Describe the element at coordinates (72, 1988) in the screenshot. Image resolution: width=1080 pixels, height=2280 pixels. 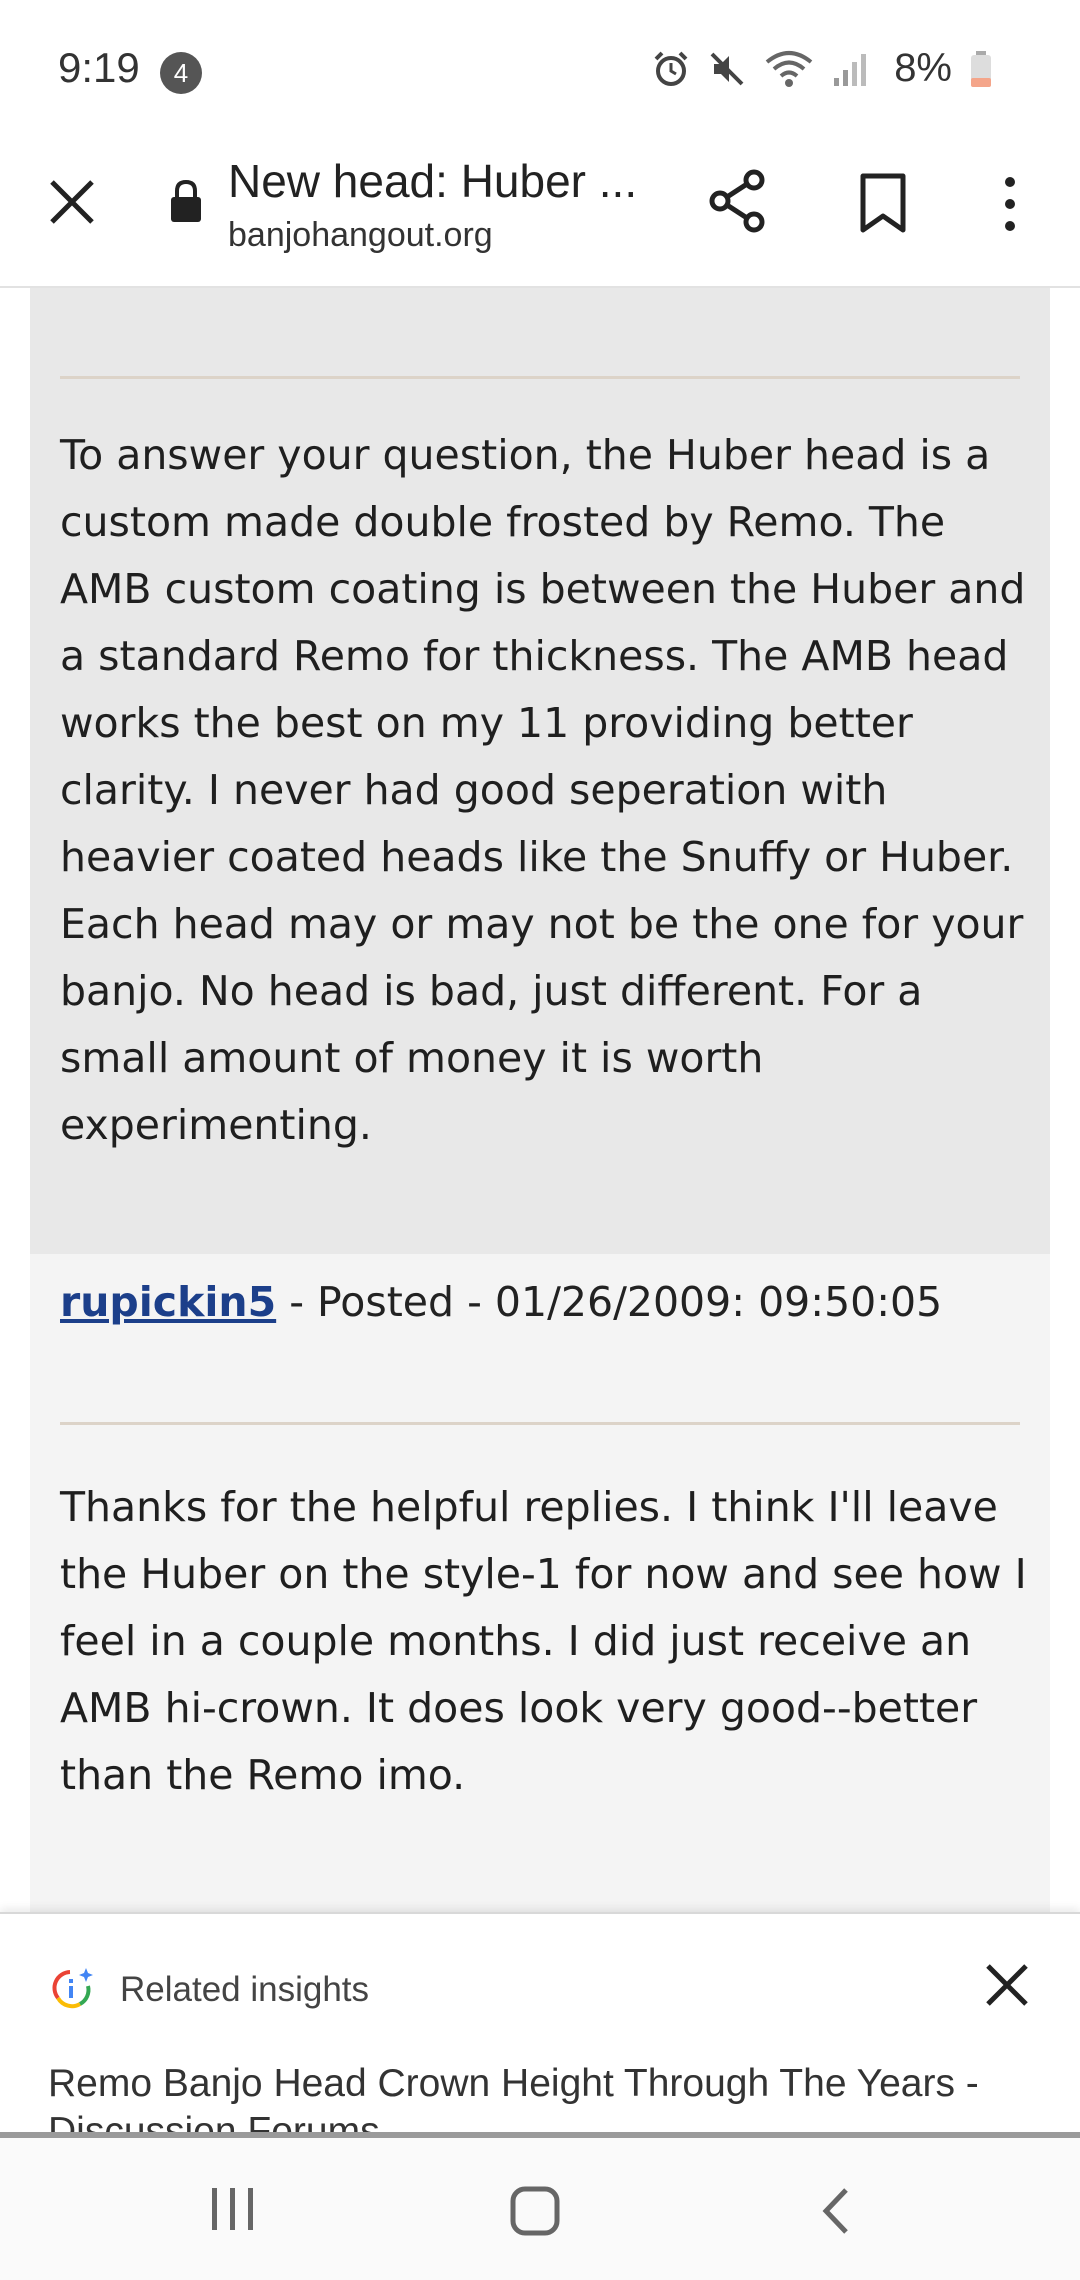
I see `insights-icon` at that location.